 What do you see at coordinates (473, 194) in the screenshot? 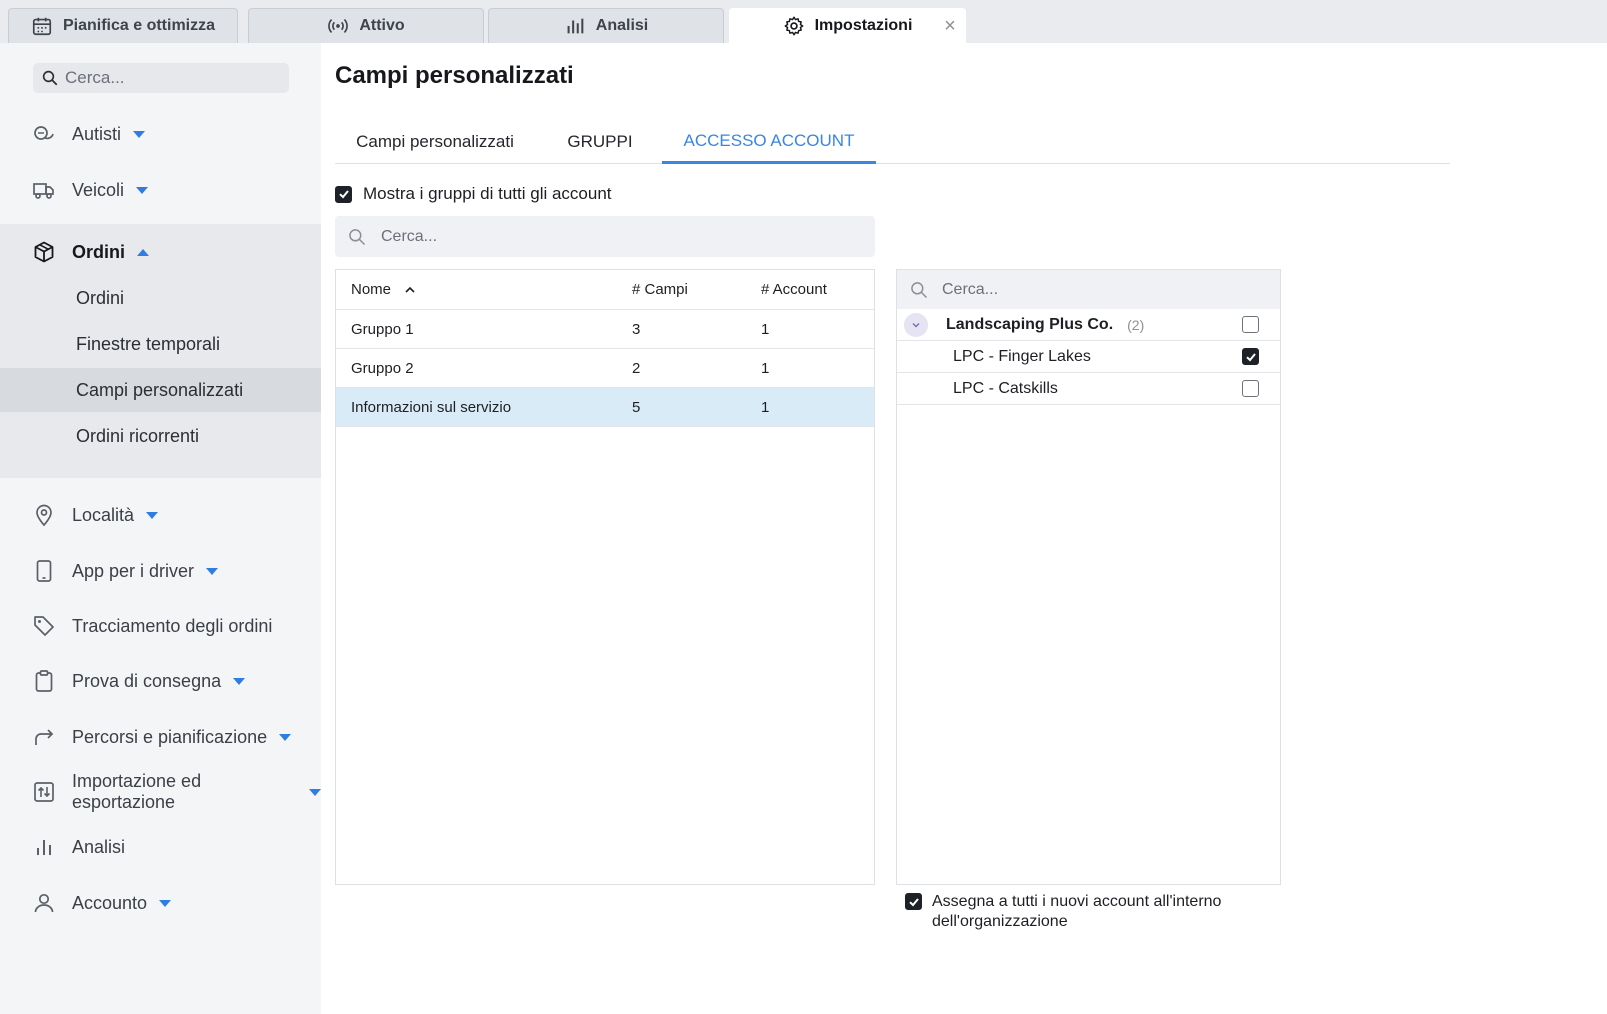
I see `show-all-groups-option: Mostra i gruppi di tutti gli account` at bounding box center [473, 194].